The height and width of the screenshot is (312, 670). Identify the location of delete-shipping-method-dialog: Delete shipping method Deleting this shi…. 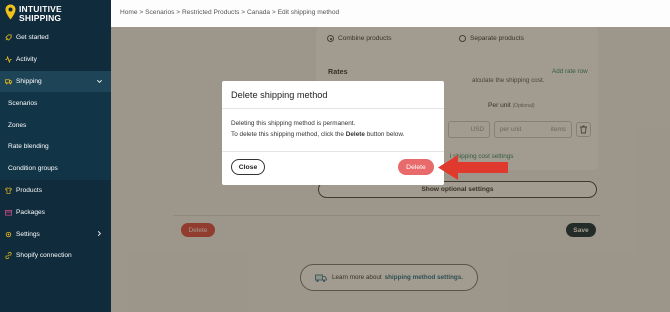
(333, 133).